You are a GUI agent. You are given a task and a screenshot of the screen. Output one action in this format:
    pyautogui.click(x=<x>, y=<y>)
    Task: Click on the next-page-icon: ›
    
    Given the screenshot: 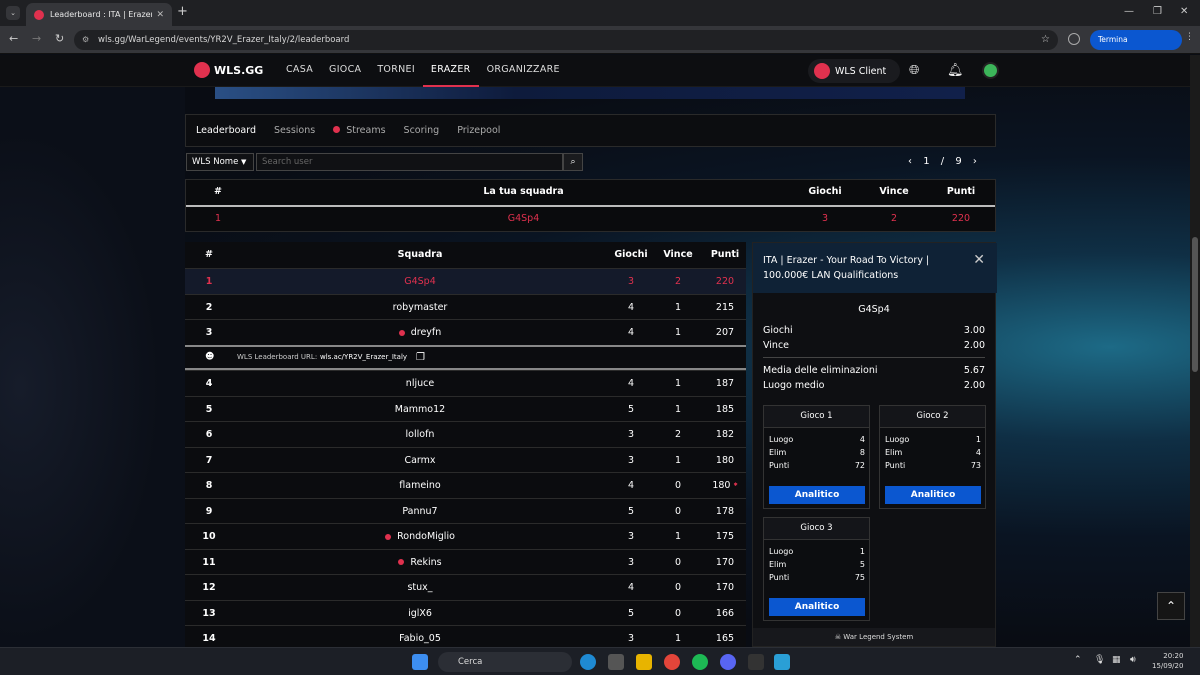 What is the action you would take?
    pyautogui.click(x=975, y=161)
    